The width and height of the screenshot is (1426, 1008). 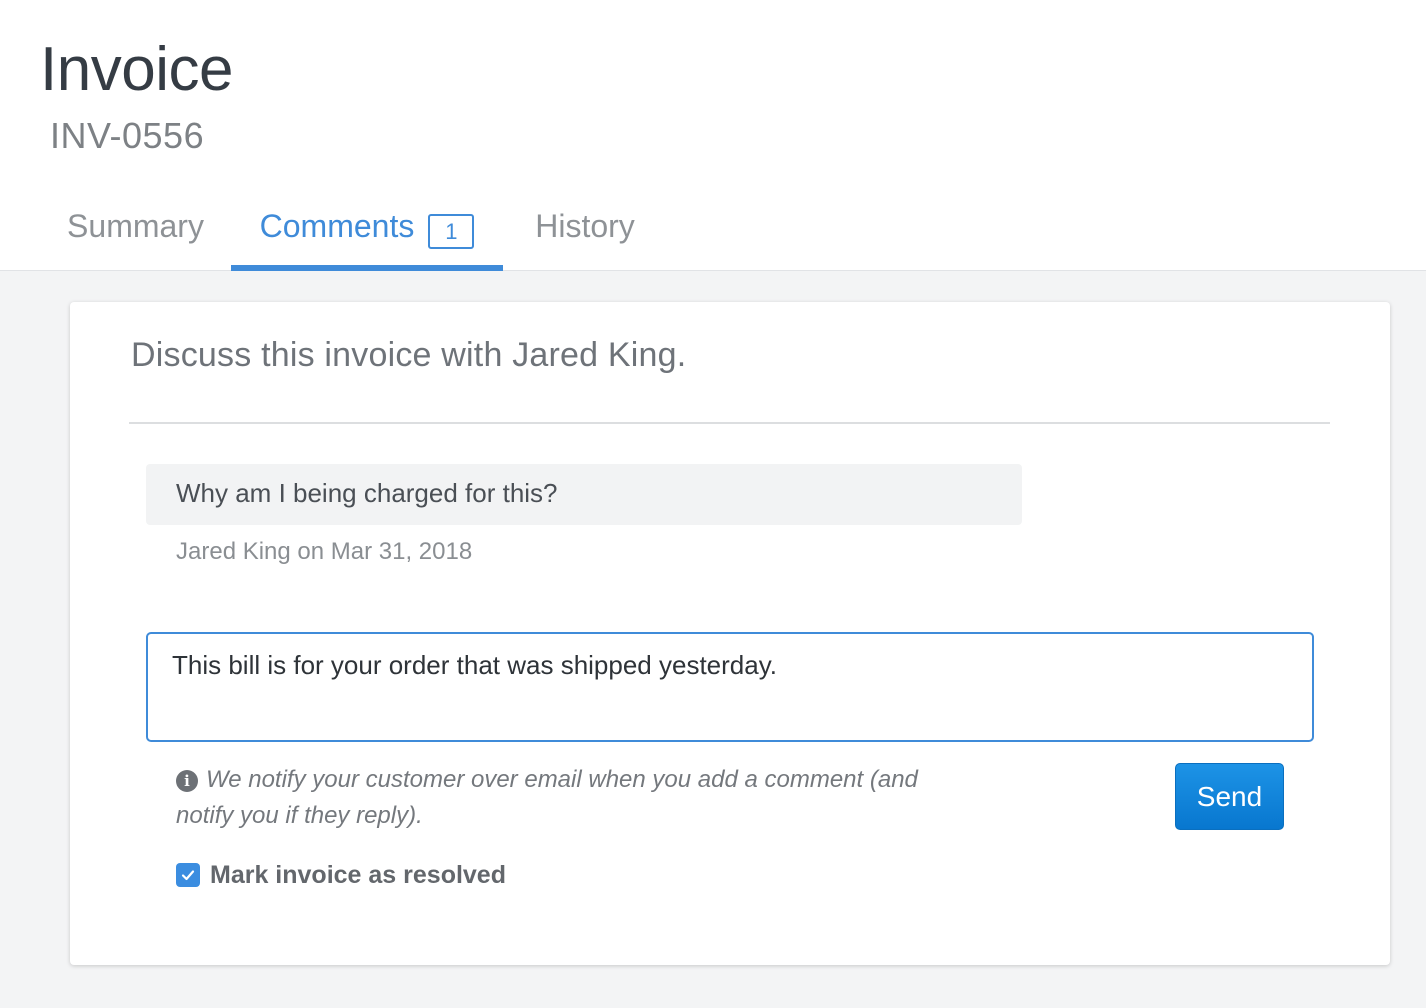 I want to click on tab-comments: Comments 1, so click(x=367, y=229).